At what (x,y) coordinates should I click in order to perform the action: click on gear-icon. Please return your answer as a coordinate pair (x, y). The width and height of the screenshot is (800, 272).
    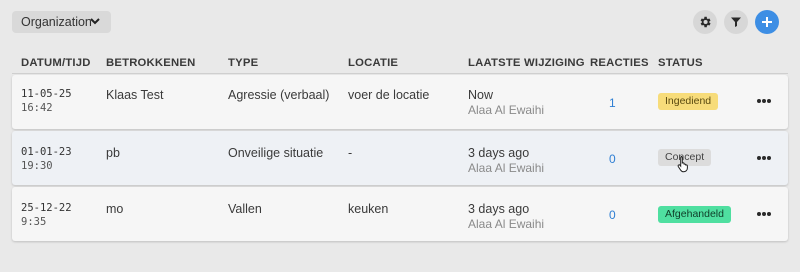
    Looking at the image, I should click on (705, 22).